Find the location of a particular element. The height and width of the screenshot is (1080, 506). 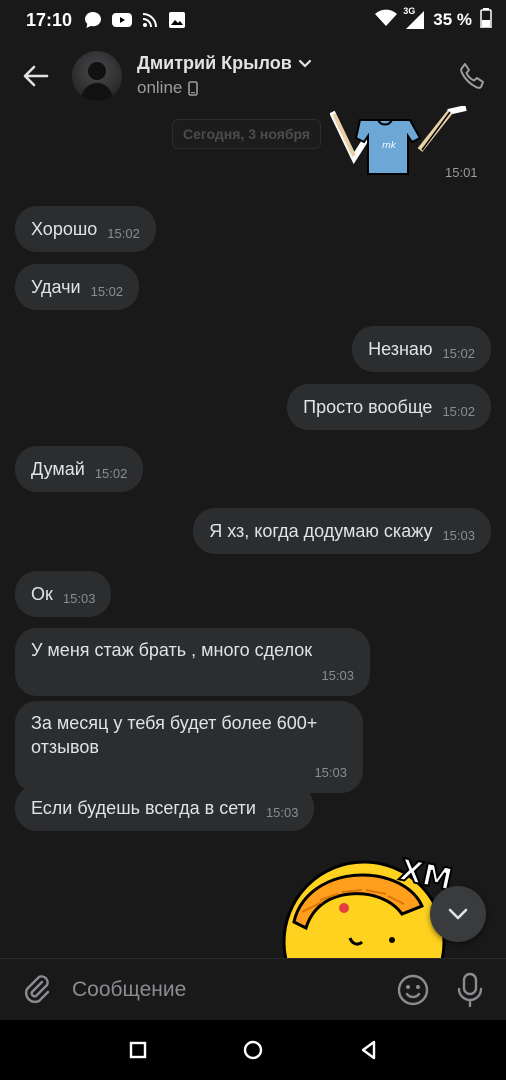

voice-message-button is located at coordinates (470, 990).